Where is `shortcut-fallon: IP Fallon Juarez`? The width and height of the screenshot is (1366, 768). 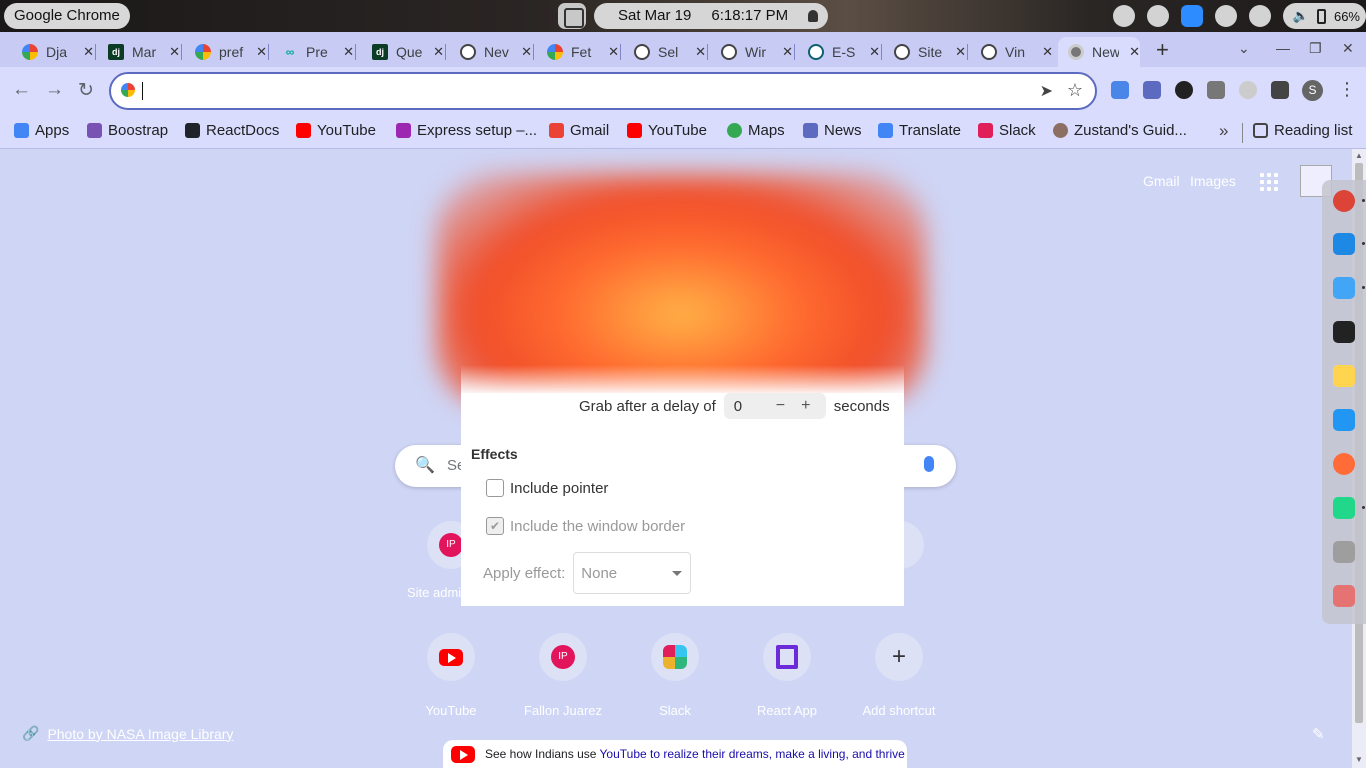
shortcut-fallon: IP Fallon Juarez is located at coordinates (563, 678).